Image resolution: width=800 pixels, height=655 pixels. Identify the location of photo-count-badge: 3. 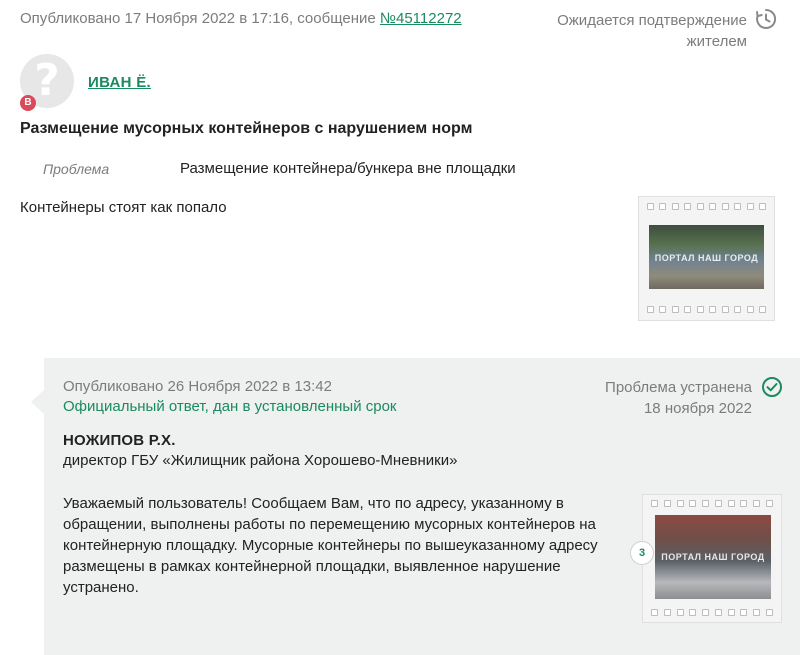
(642, 553).